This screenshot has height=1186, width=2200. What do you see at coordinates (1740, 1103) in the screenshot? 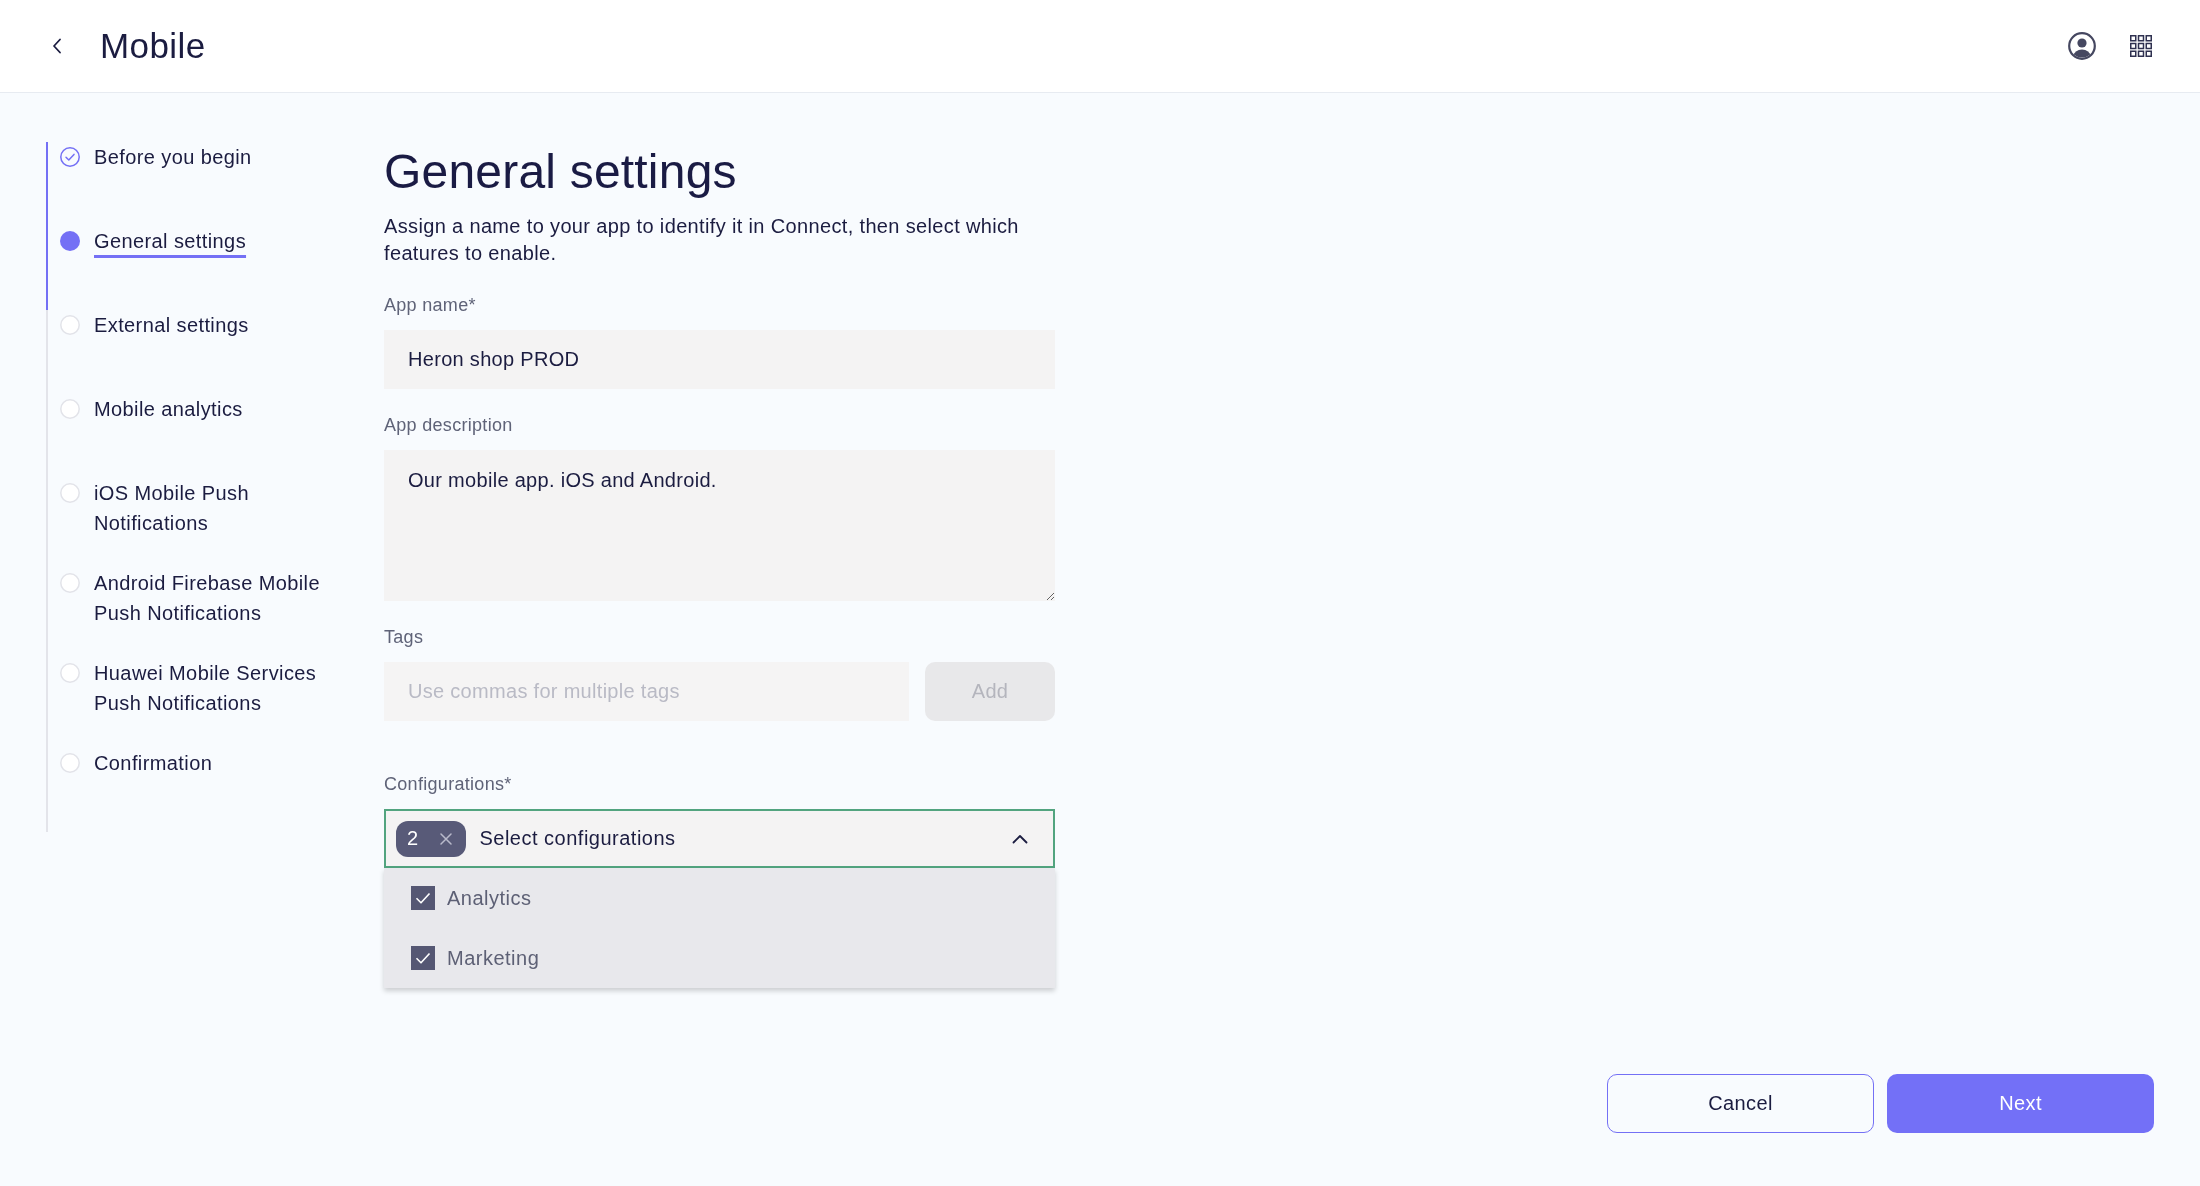
I see `secondary-button: Cancel` at bounding box center [1740, 1103].